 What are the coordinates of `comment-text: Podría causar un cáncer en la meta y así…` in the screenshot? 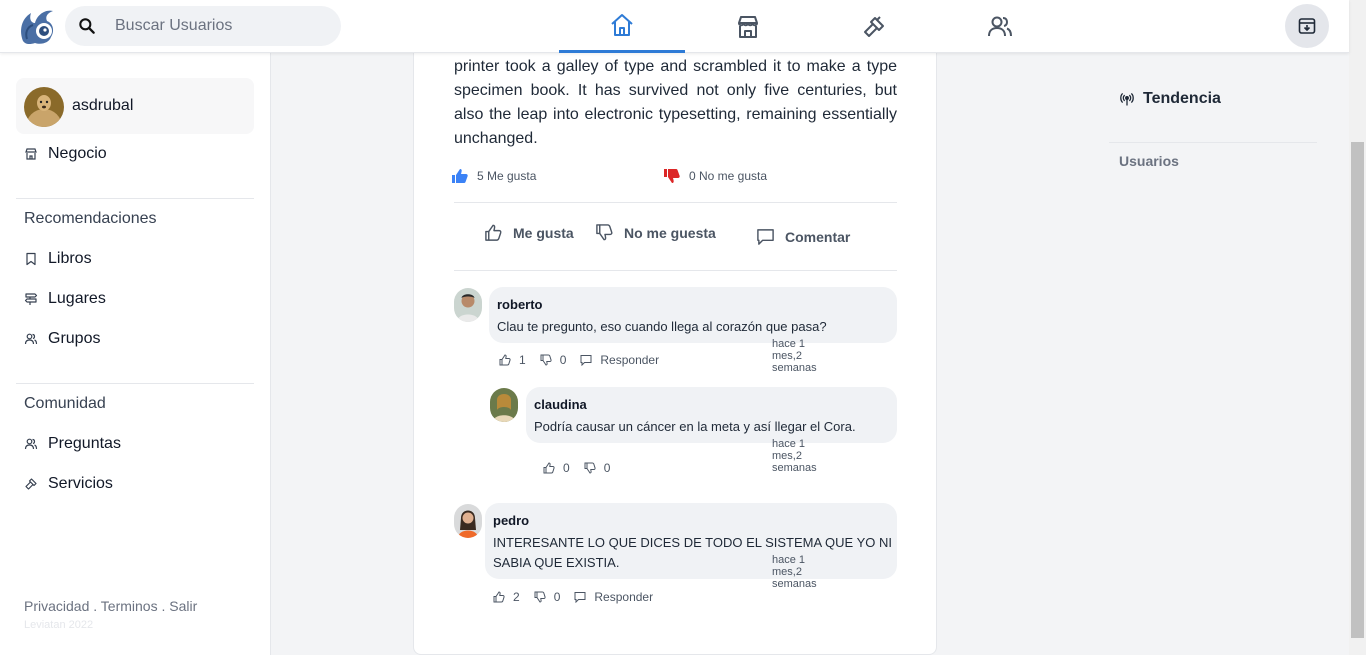 It's located at (695, 426).